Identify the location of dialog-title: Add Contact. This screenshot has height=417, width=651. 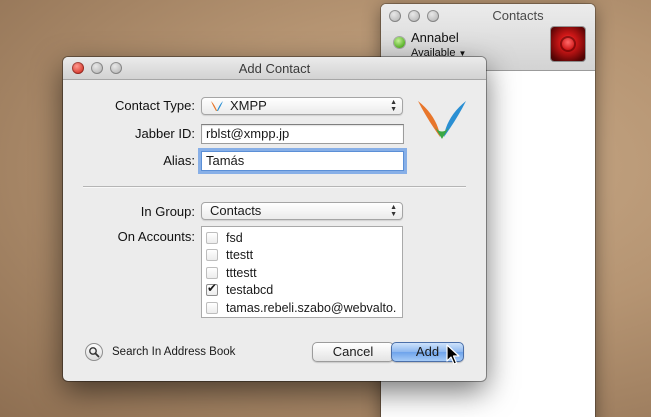
(274, 68).